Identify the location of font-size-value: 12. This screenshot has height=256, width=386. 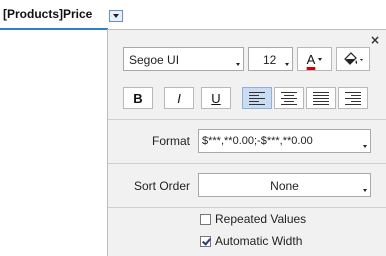
(270, 60).